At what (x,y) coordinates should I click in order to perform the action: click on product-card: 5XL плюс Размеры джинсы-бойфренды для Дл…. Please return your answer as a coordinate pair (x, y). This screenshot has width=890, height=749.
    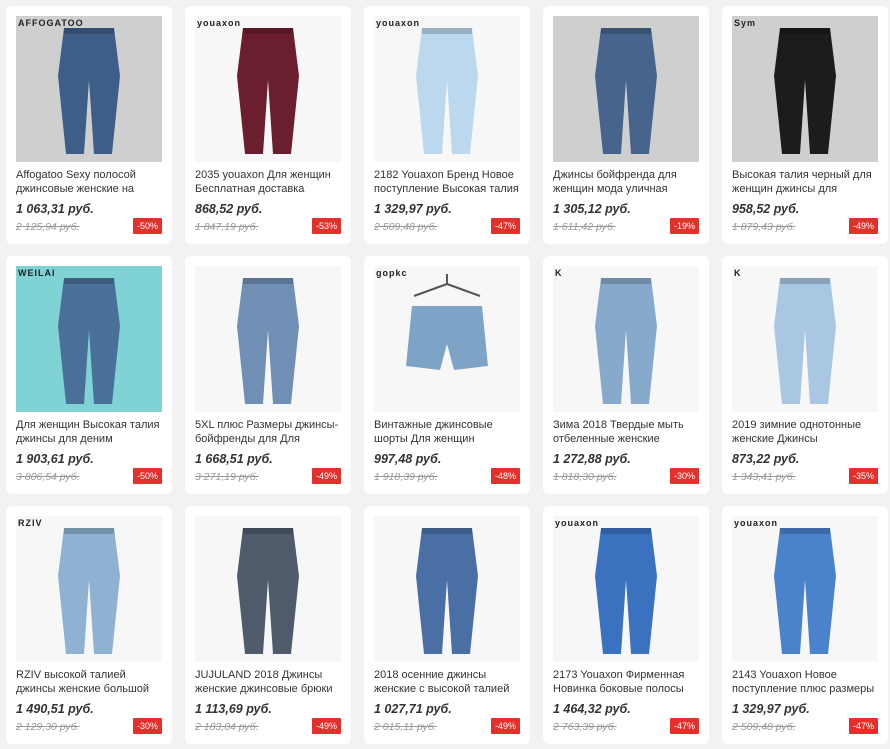
    Looking at the image, I should click on (268, 375).